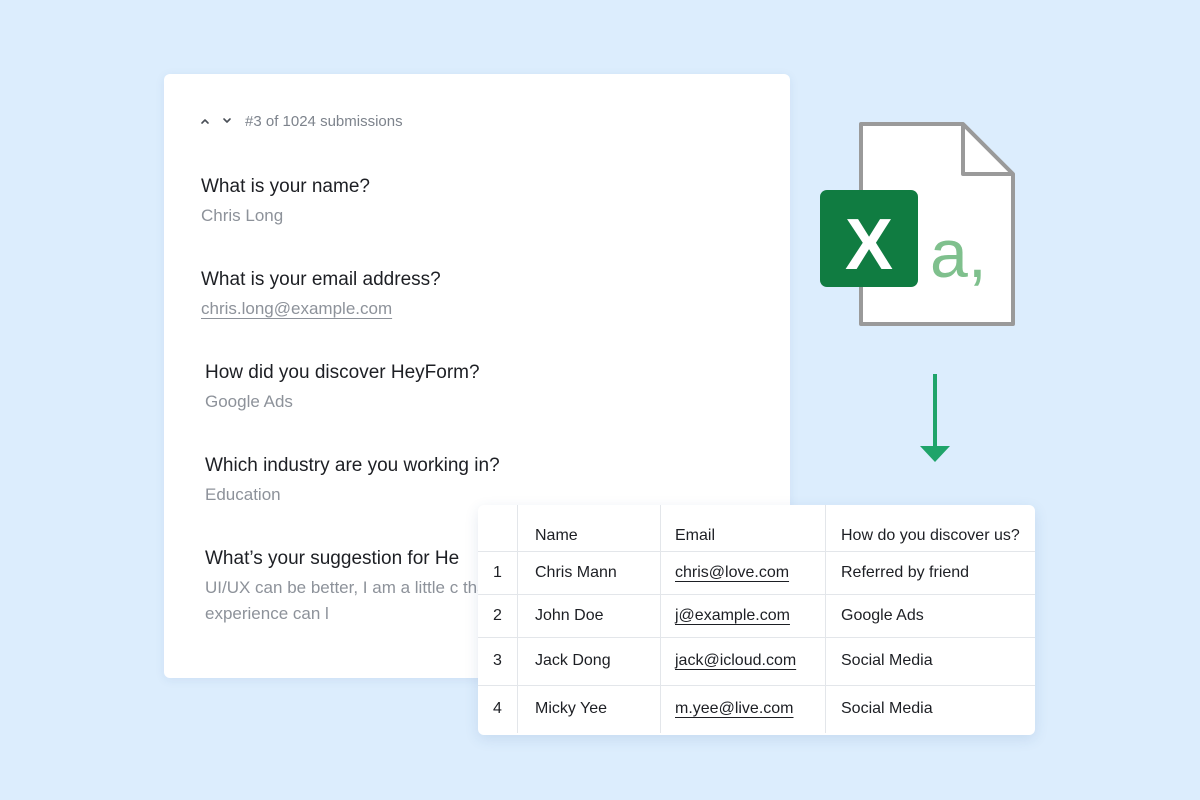 This screenshot has width=1200, height=800. I want to click on column-header-source: How do you discover us?, so click(930, 528).